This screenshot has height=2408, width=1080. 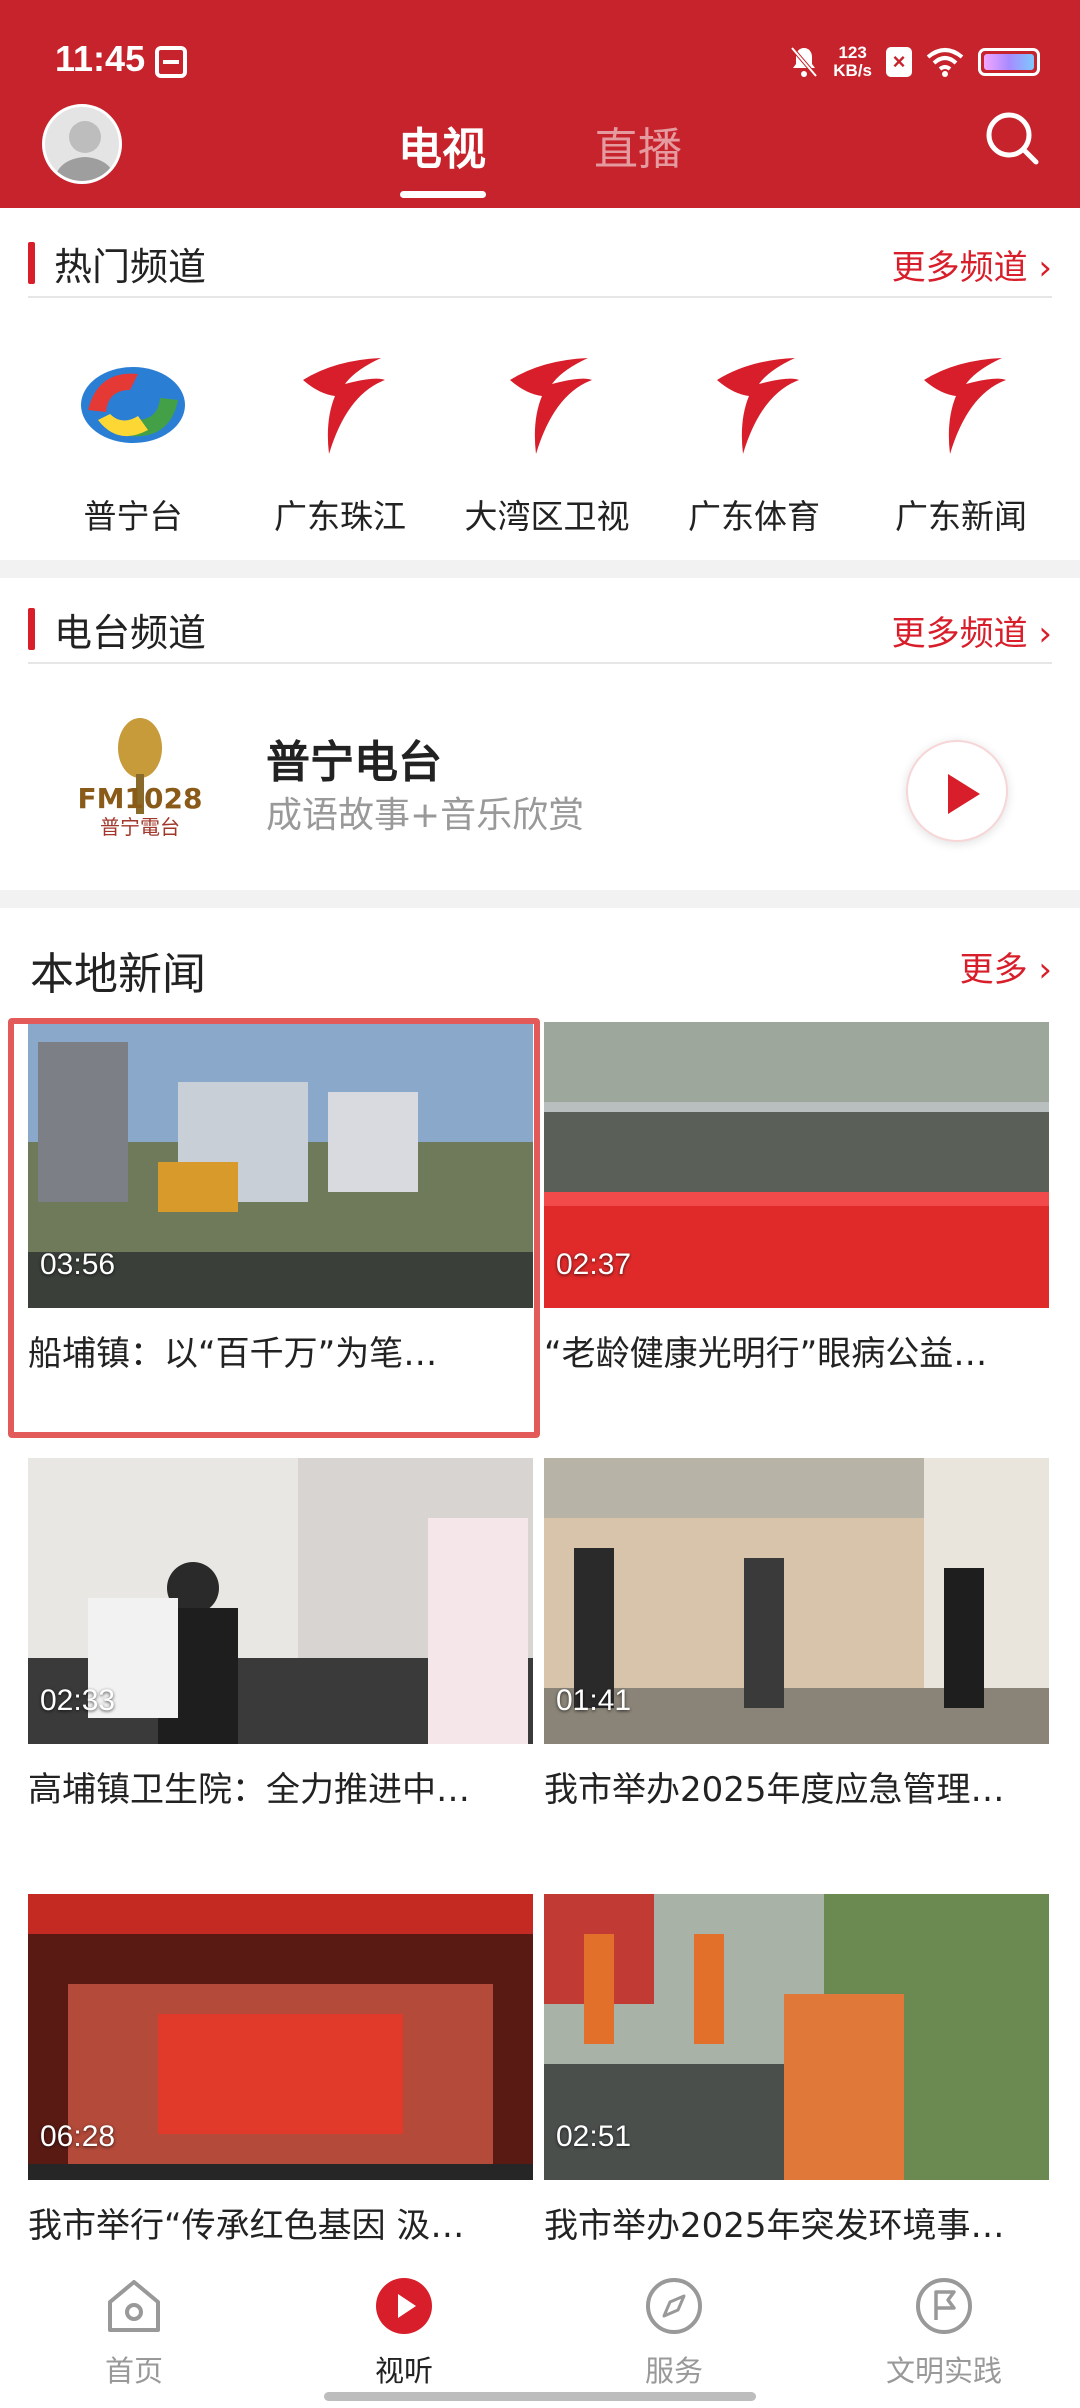 What do you see at coordinates (443, 194) in the screenshot?
I see `active-tab-indicator` at bounding box center [443, 194].